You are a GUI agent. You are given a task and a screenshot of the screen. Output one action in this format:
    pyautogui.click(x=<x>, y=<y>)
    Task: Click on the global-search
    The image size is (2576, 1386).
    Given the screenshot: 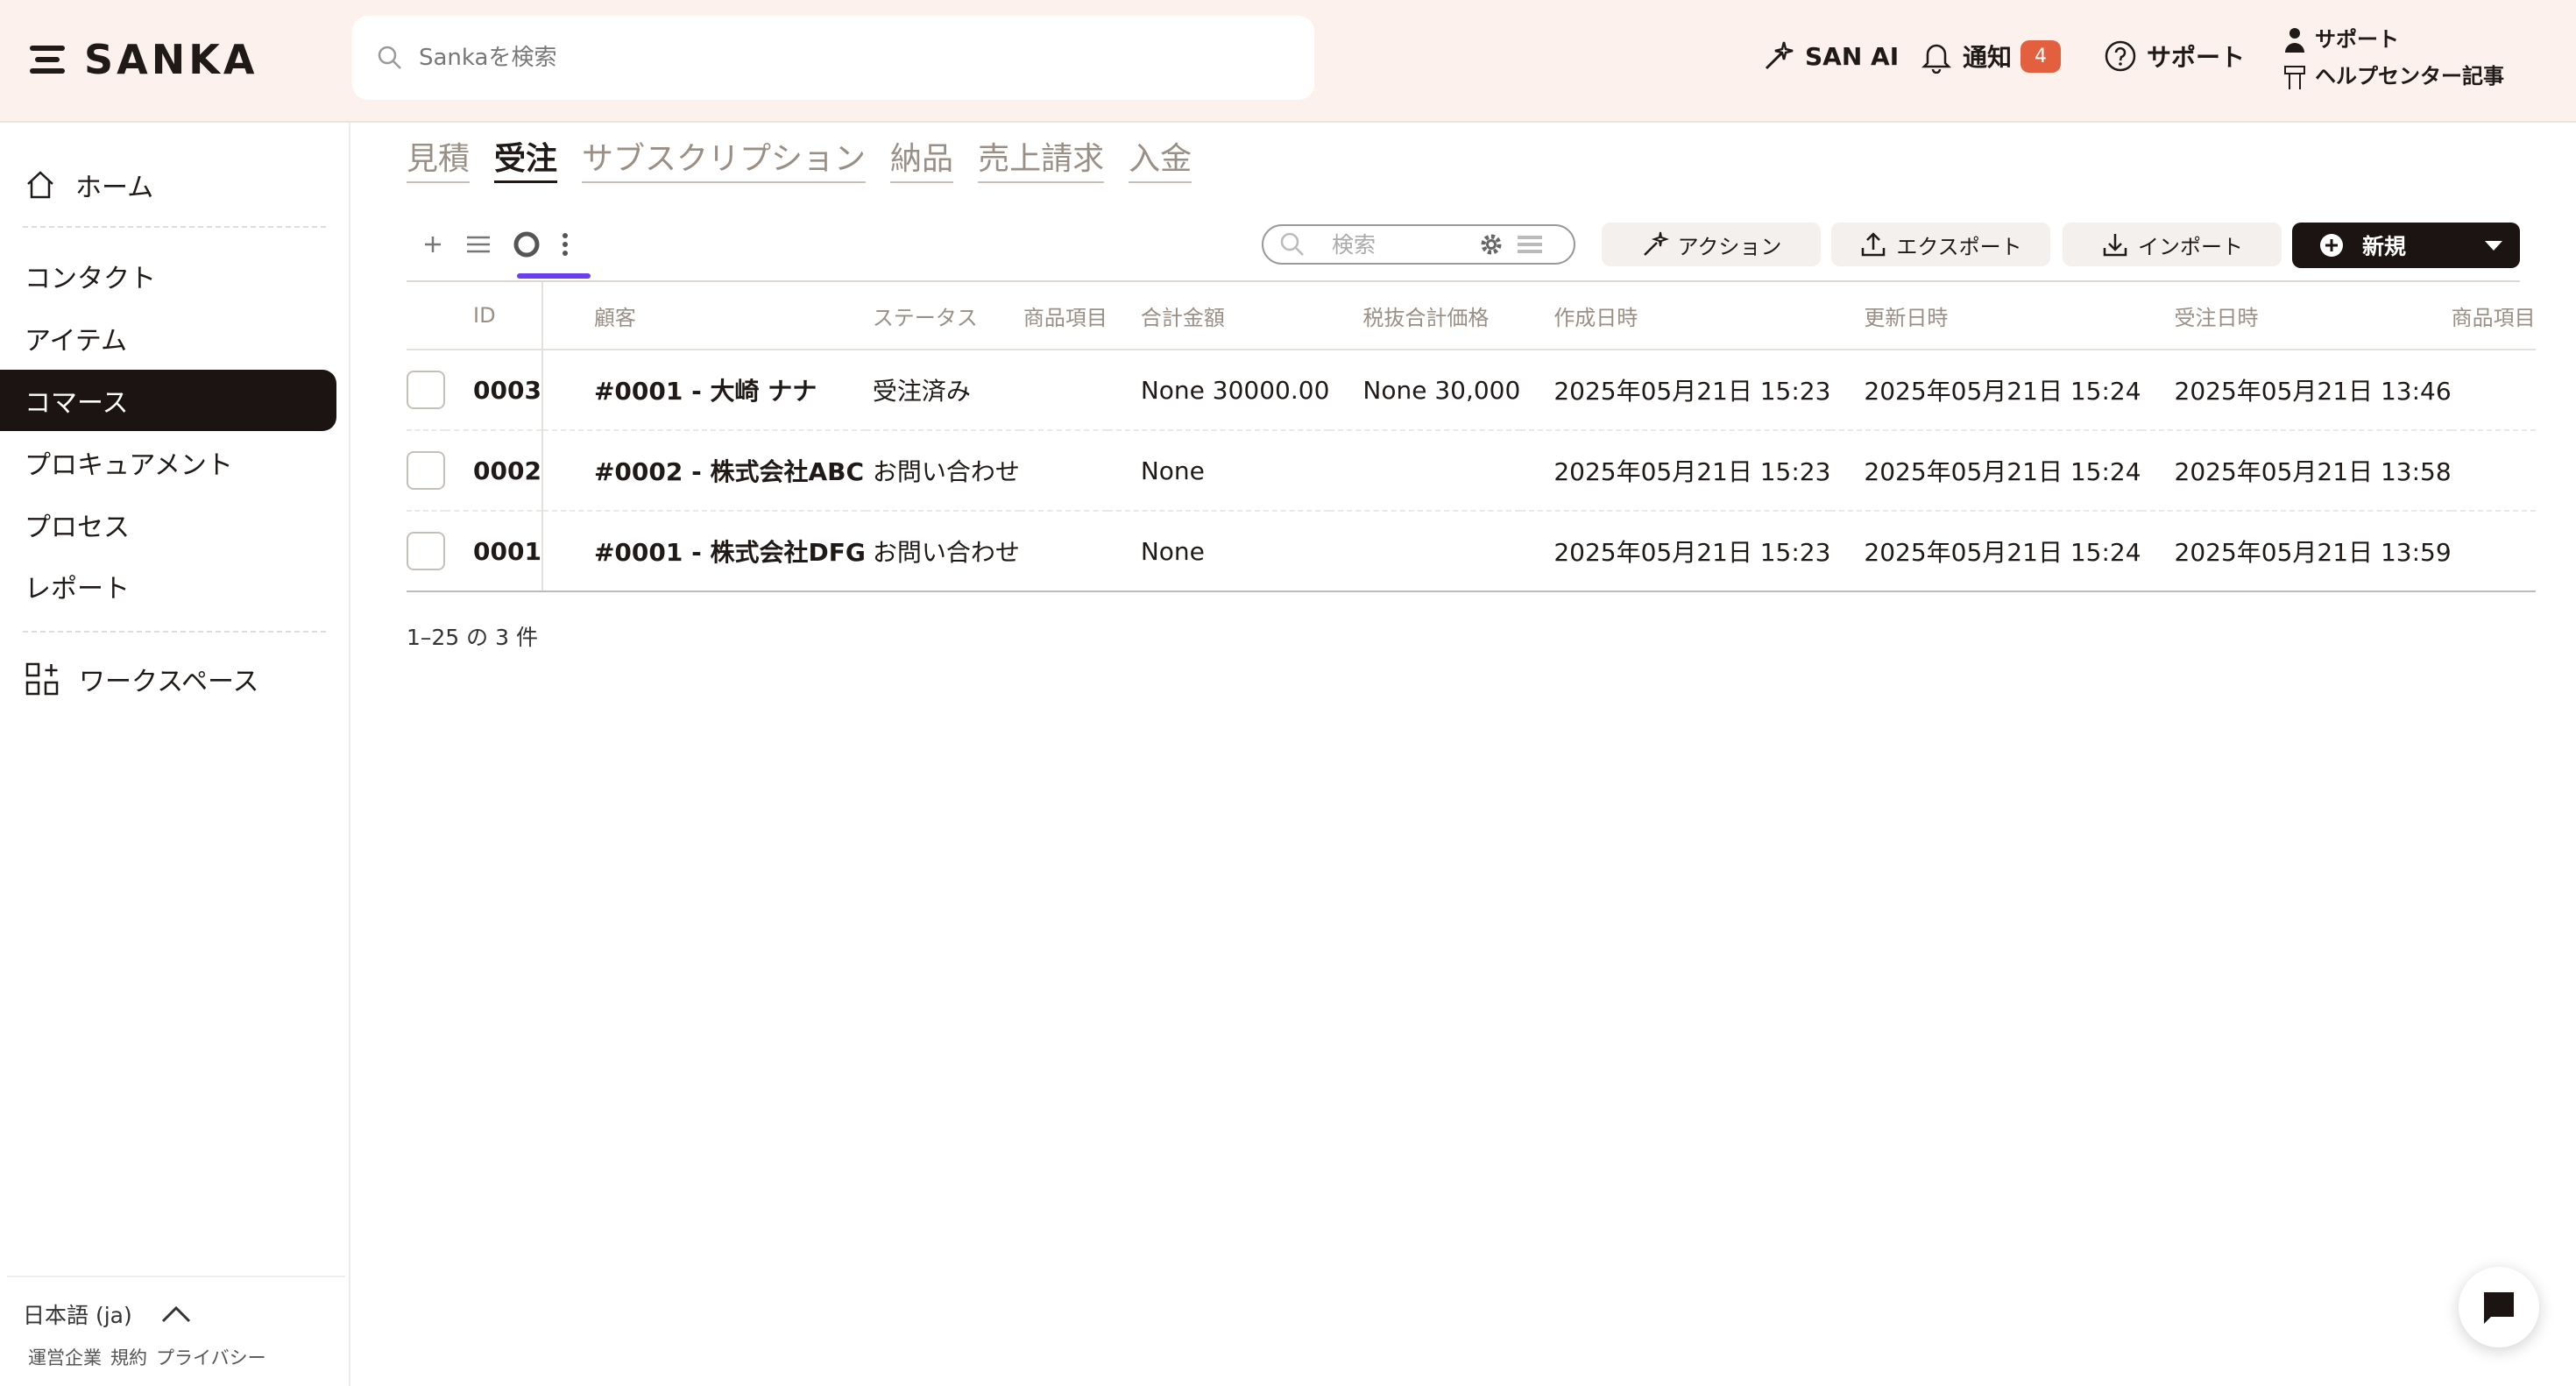 What is the action you would take?
    pyautogui.click(x=833, y=58)
    